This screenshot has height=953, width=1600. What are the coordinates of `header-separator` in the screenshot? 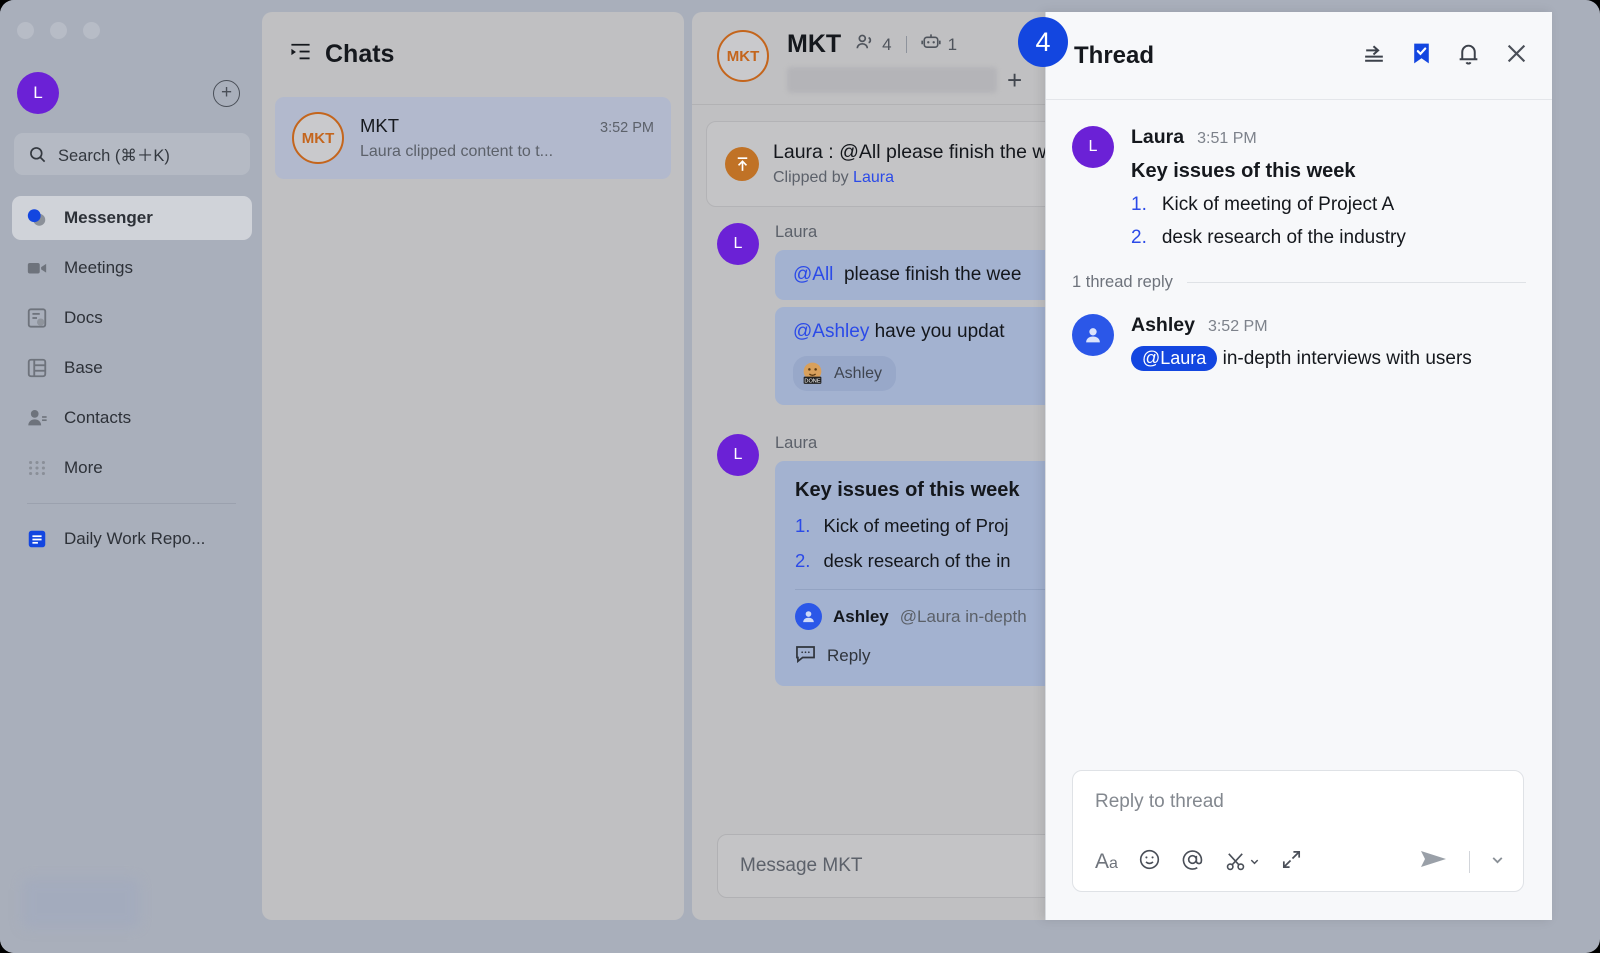 It's located at (906, 44).